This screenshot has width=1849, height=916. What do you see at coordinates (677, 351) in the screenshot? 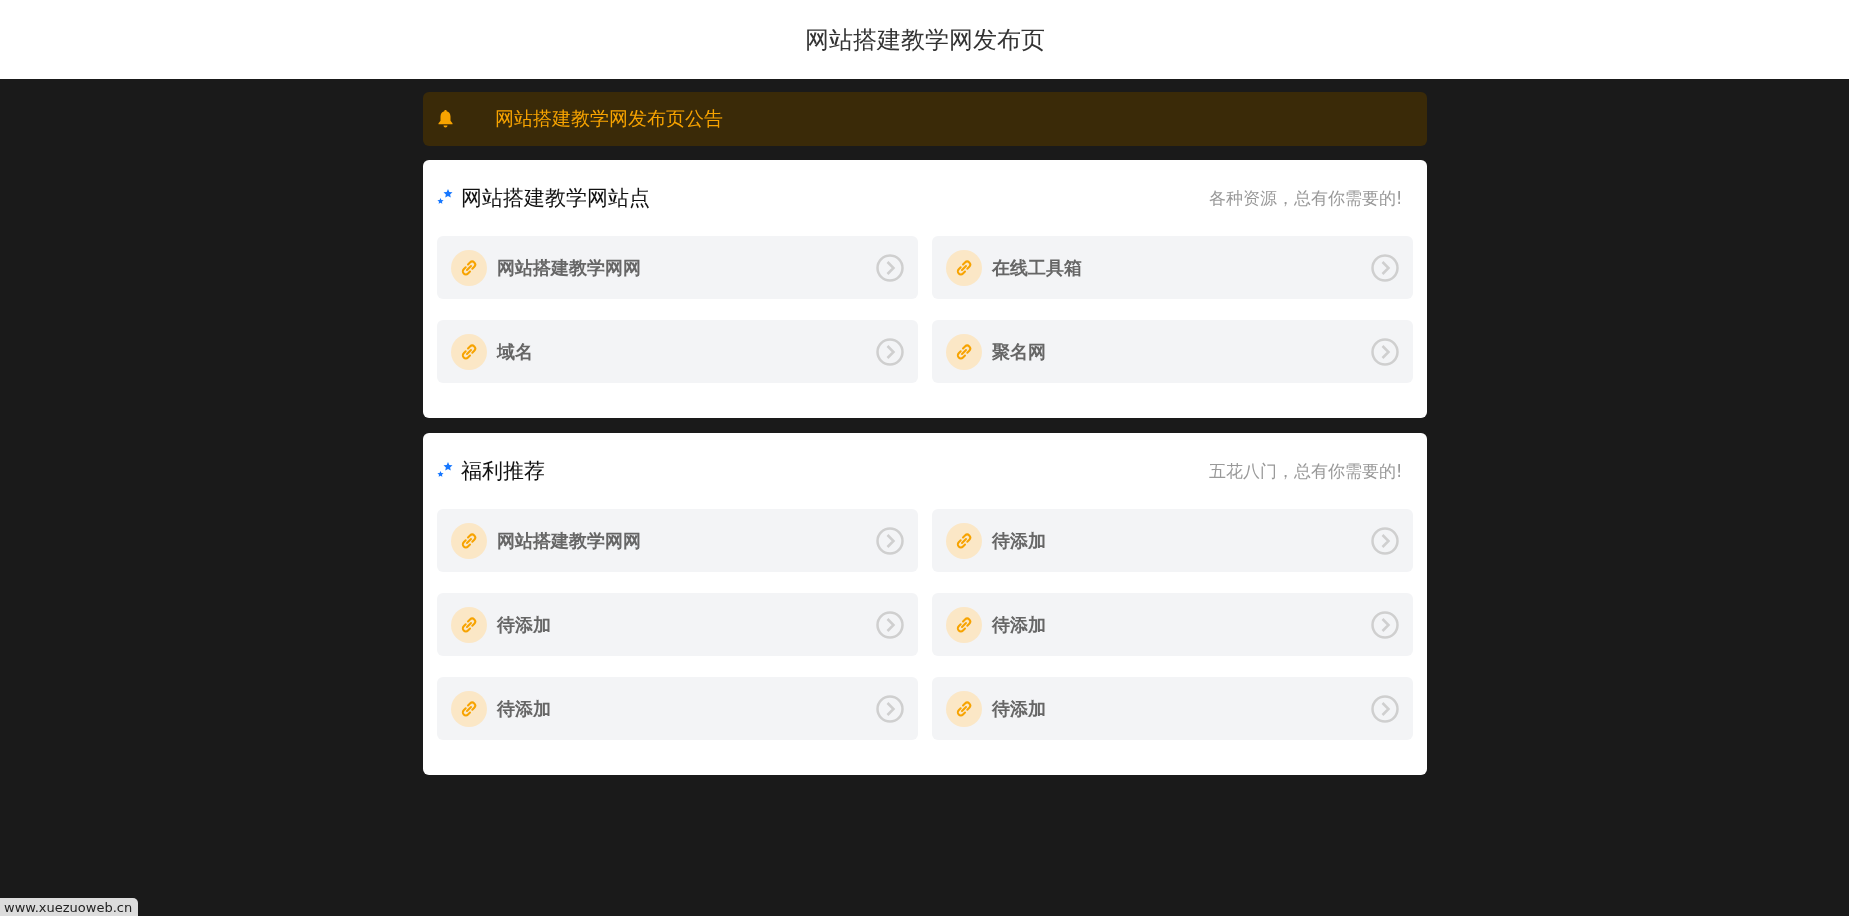
I see `link-item: 域名` at bounding box center [677, 351].